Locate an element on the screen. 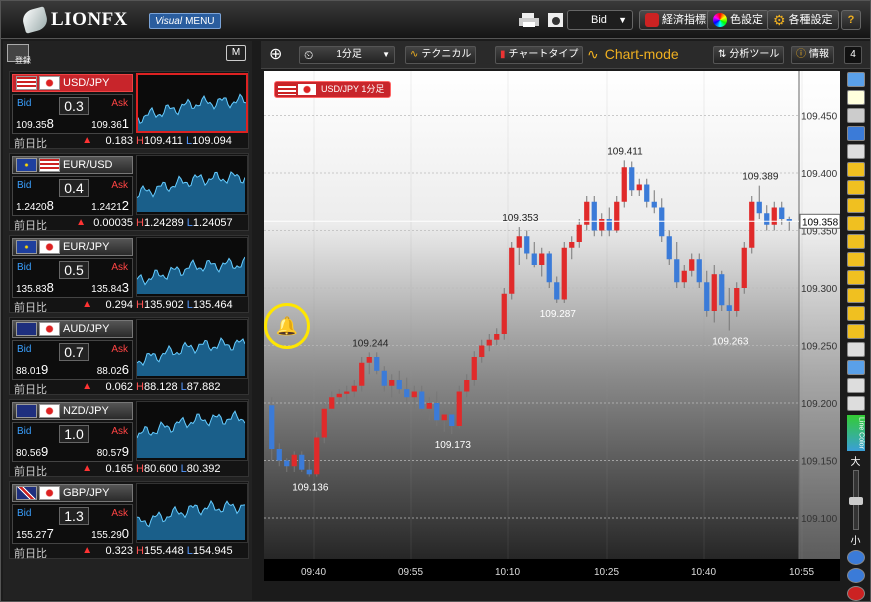  high-value: 135.902 is located at coordinates (163, 305).